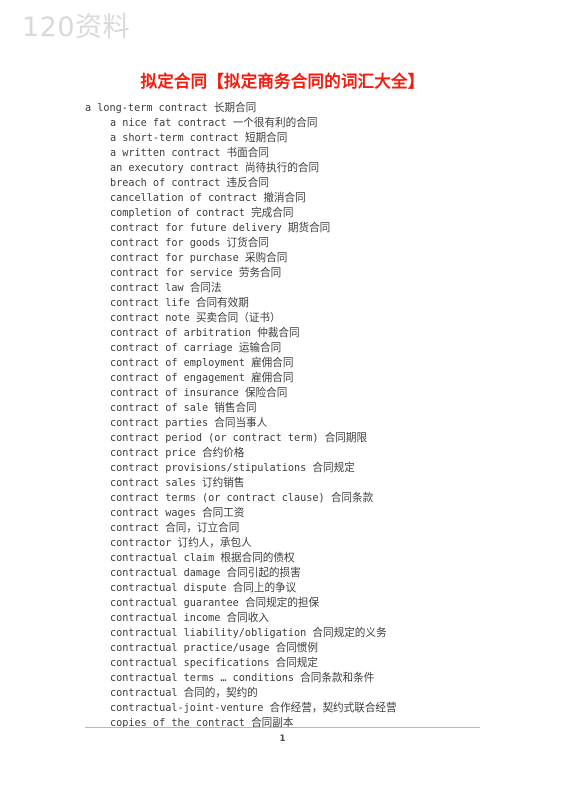  What do you see at coordinates (235, 108) in the screenshot?
I see `entry-translation: 长期合同` at bounding box center [235, 108].